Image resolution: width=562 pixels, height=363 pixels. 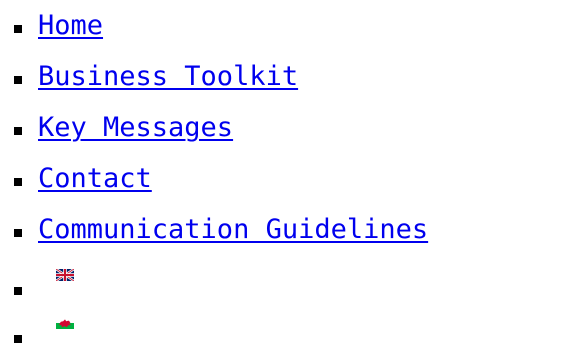 What do you see at coordinates (168, 76) in the screenshot?
I see `nav-link-business-toolkit: Business Toolkit` at bounding box center [168, 76].